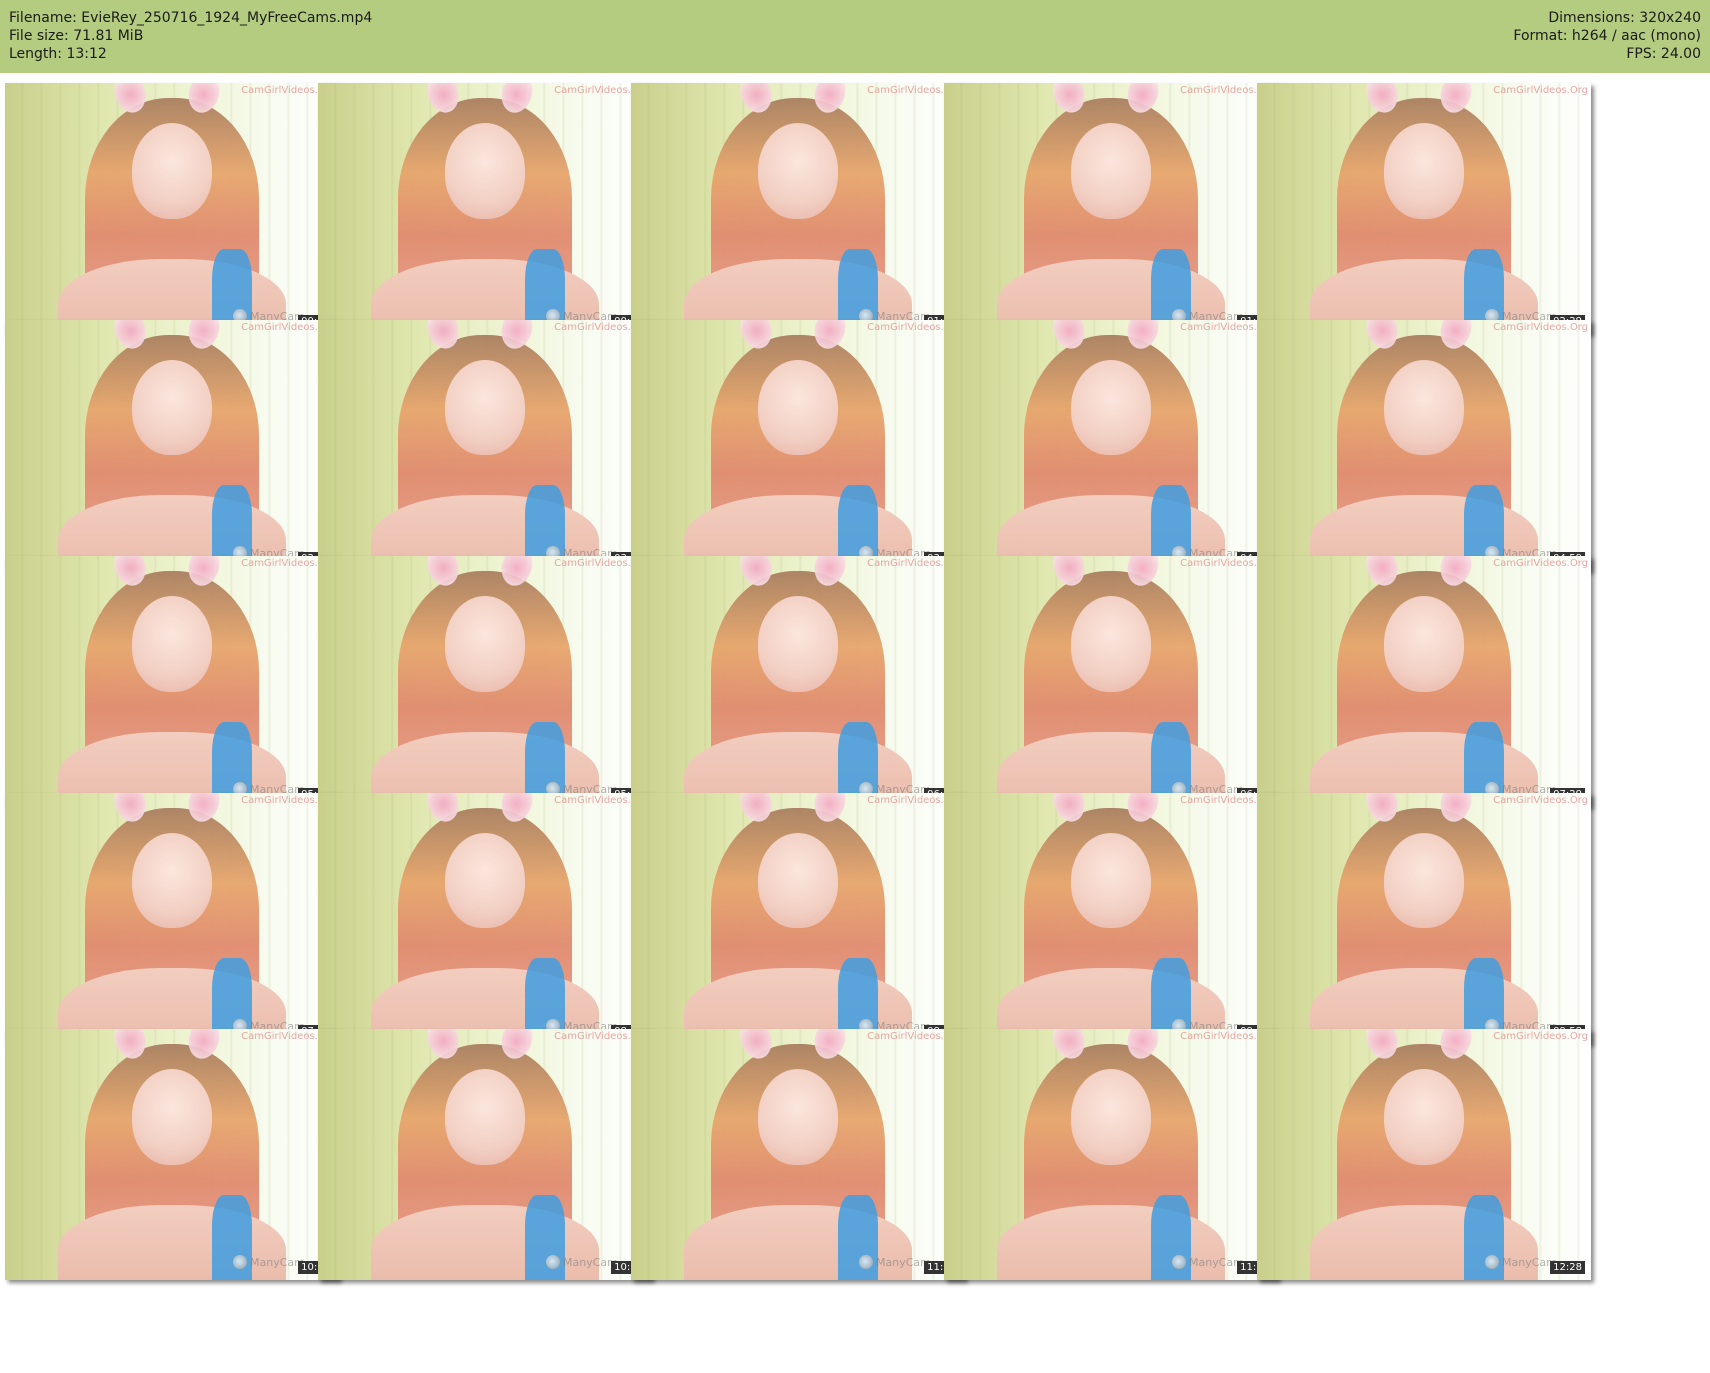 The image size is (1710, 1373). Describe the element at coordinates (58, 54) in the screenshot. I see `length-text: Length: 13:12` at that location.